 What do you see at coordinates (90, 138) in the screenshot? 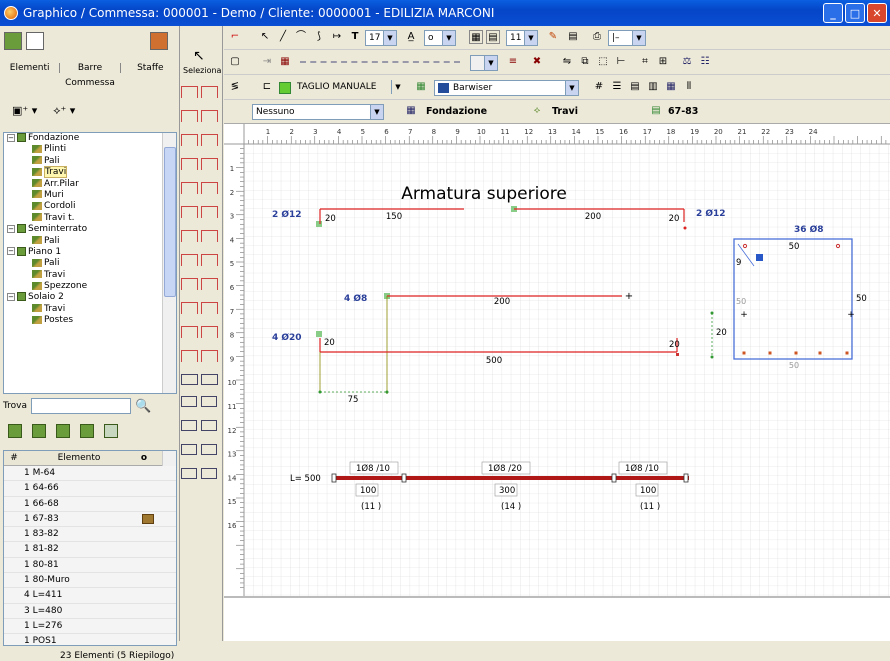
I see `tree-group: − Fondazione` at bounding box center [90, 138].